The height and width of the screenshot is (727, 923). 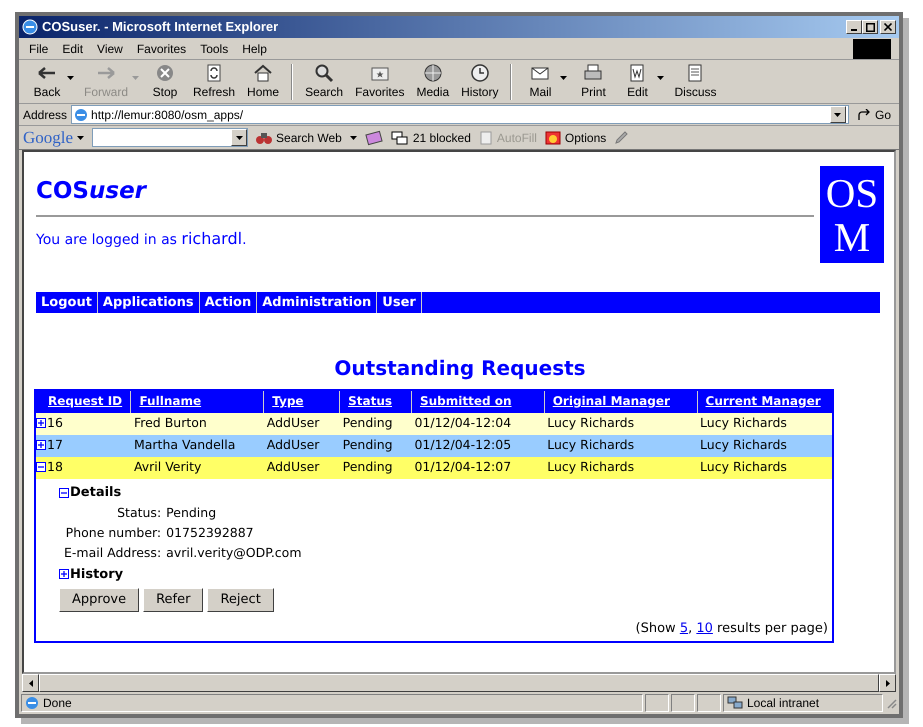 I want to click on address-field: http://lemur:8080/osm_apps/, so click(x=460, y=114).